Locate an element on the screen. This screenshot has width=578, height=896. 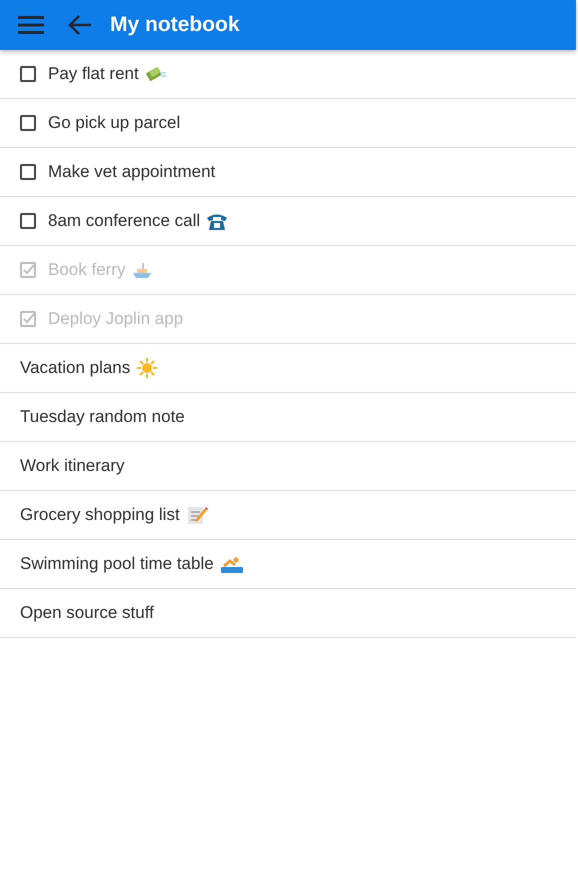
note-item: Pay flat rent is located at coordinates (288, 74).